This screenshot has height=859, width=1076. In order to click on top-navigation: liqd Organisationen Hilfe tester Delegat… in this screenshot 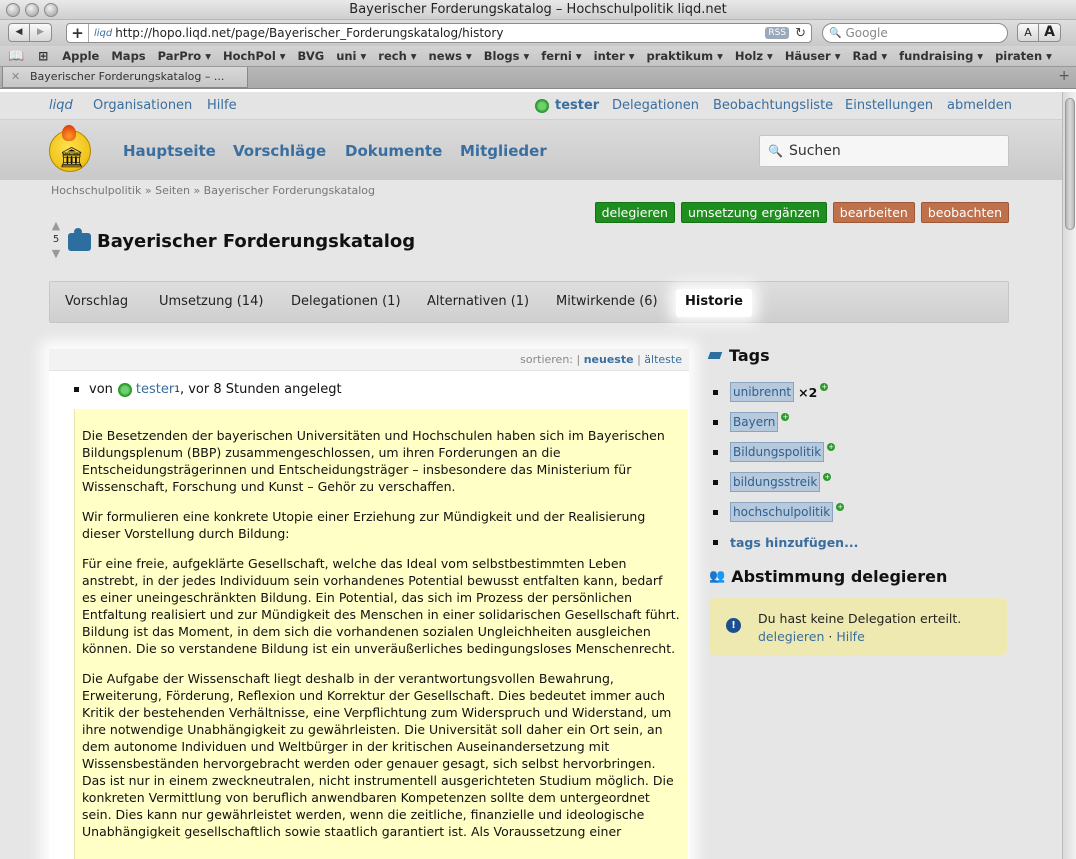, I will do `click(531, 106)`.